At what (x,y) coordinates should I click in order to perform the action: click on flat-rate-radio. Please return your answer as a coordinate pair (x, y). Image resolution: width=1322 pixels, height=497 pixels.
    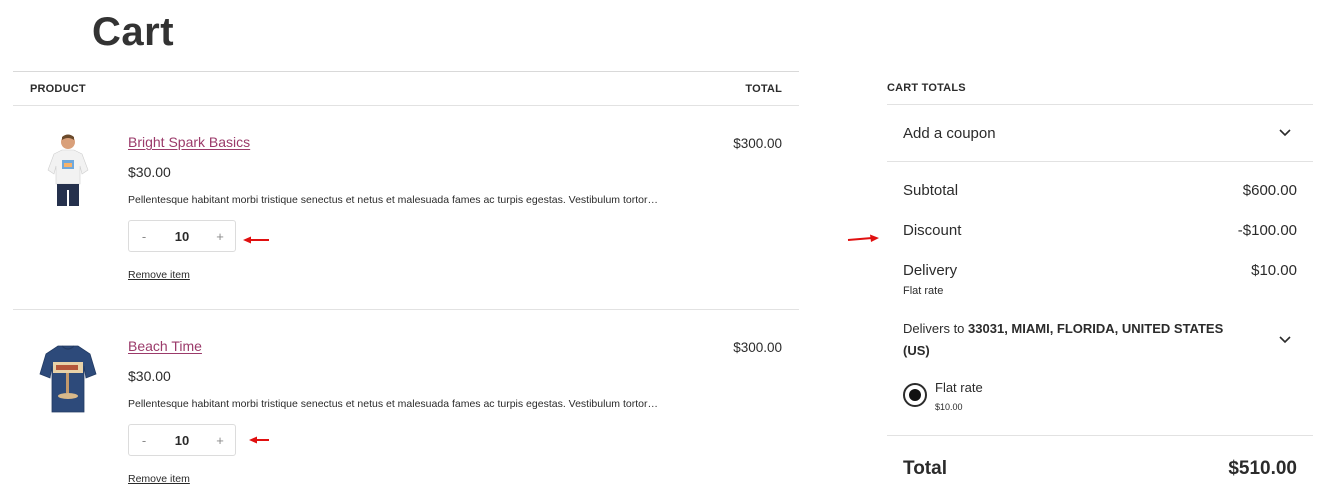
    Looking at the image, I should click on (915, 395).